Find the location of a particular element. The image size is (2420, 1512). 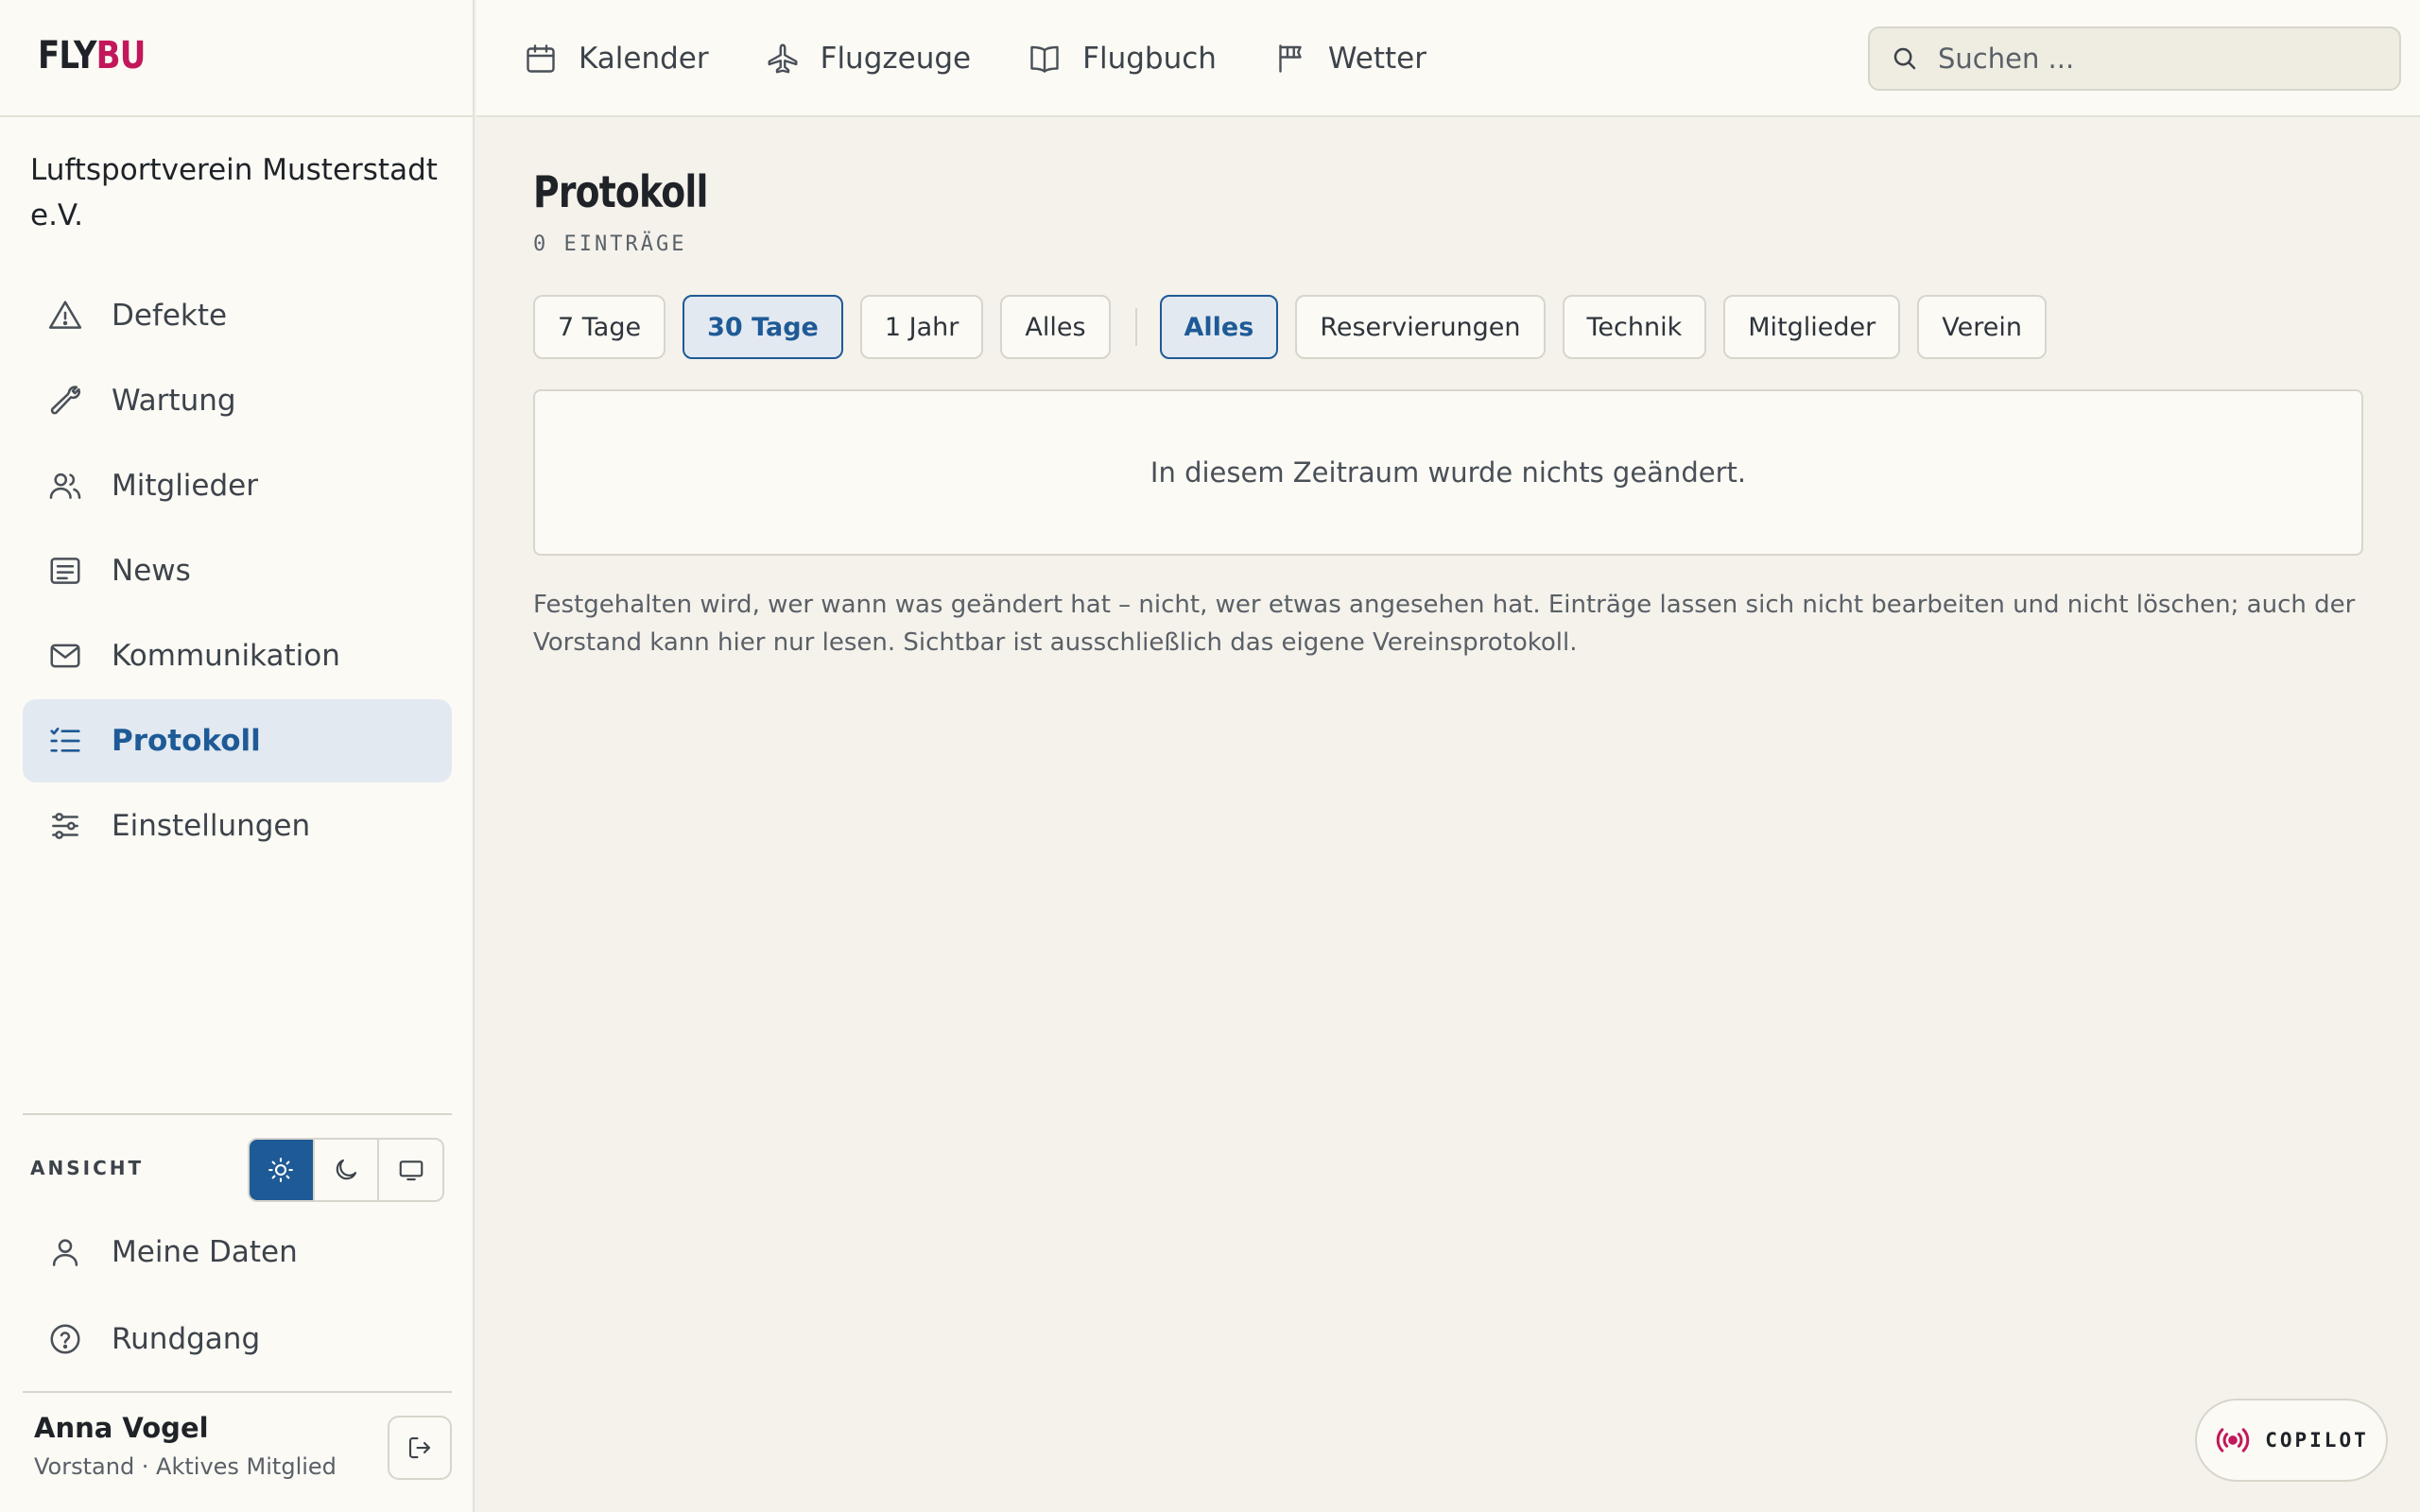

calendar-icon is located at coordinates (541, 59).